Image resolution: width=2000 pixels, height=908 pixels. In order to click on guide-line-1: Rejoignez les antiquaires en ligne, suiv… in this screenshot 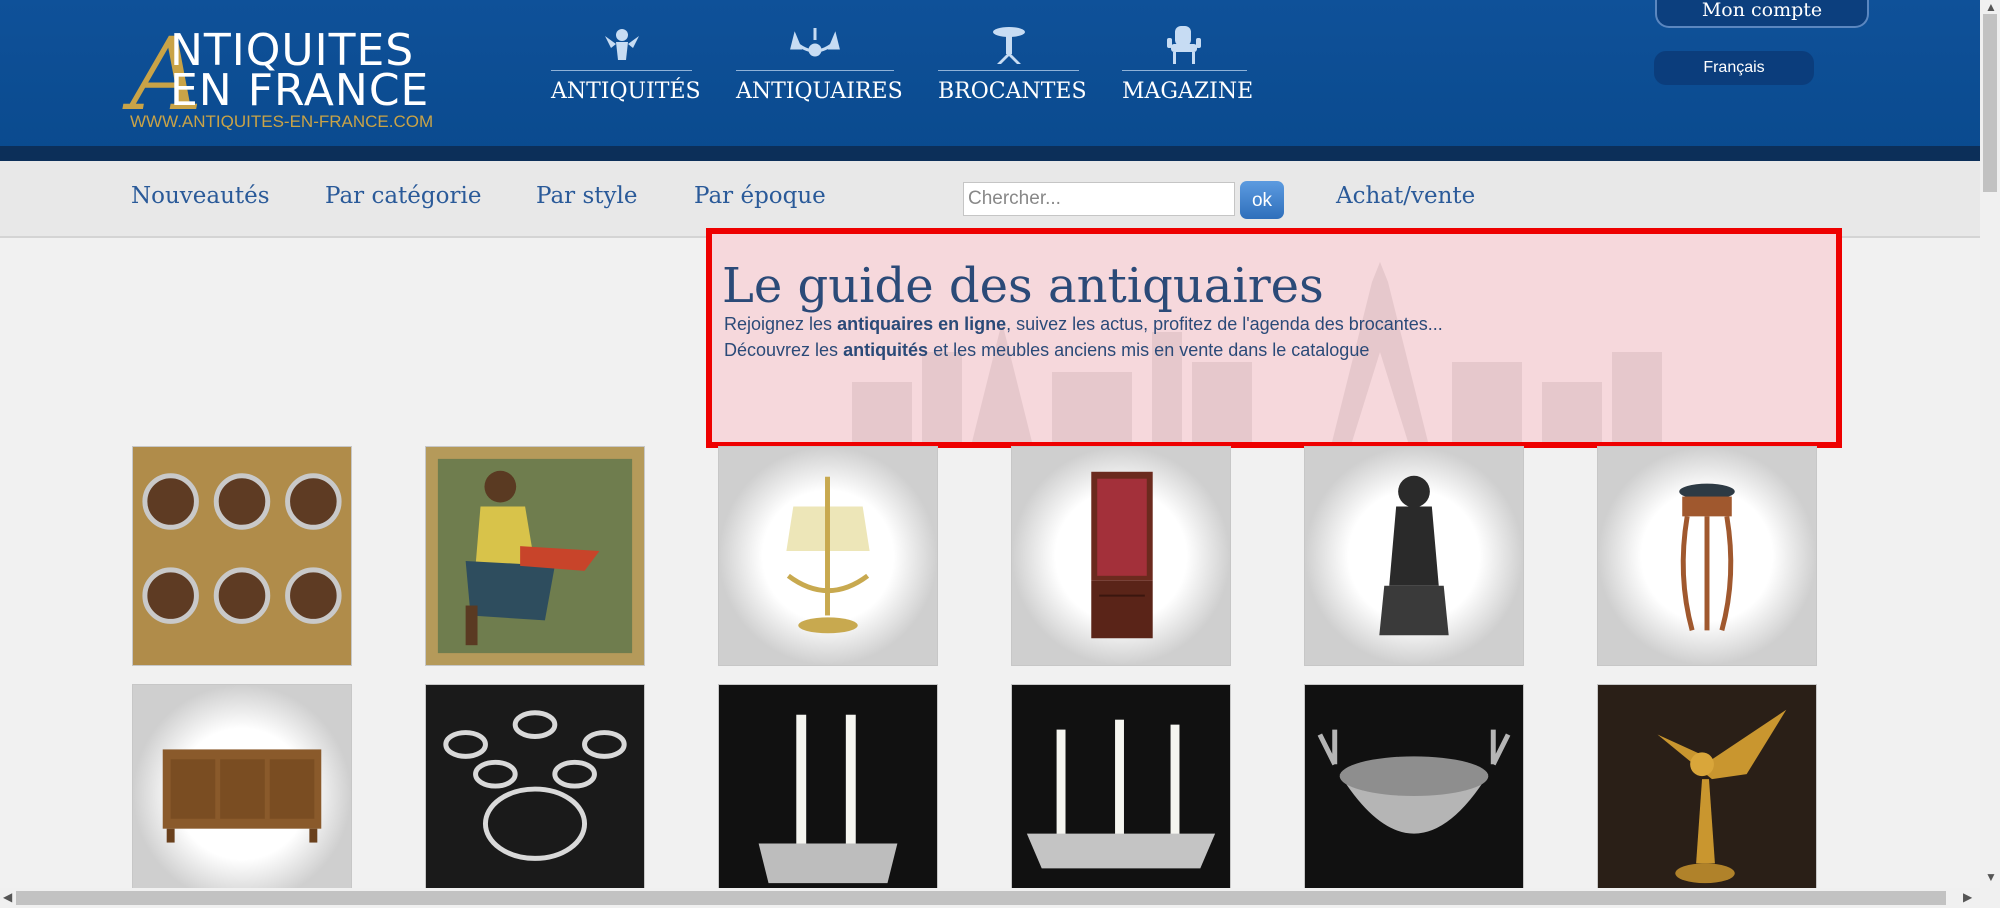, I will do `click(1083, 324)`.